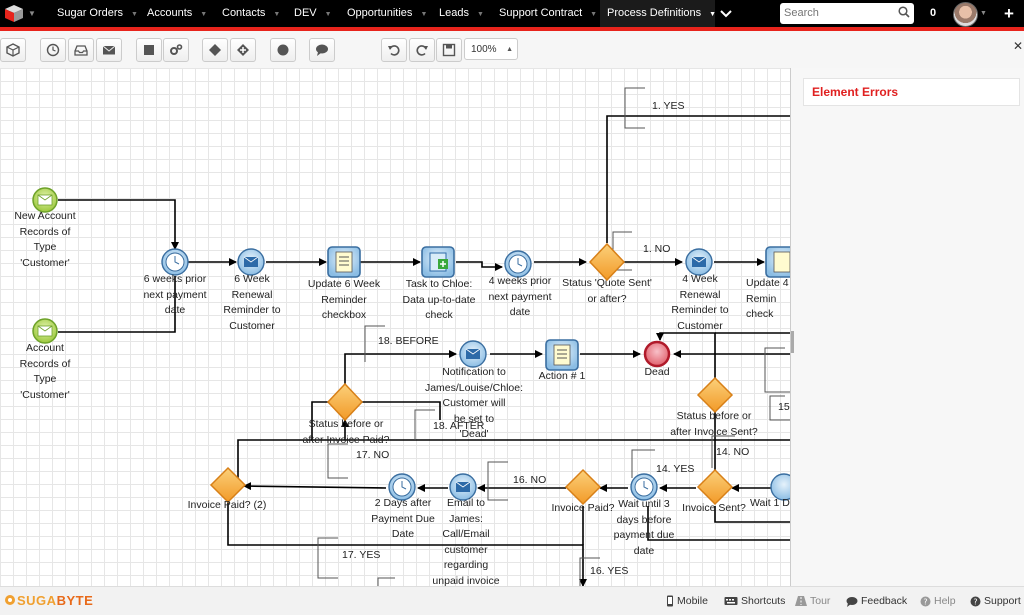  What do you see at coordinates (562, 377) in the screenshot?
I see `task-action-1-label: Action # 1` at bounding box center [562, 377].